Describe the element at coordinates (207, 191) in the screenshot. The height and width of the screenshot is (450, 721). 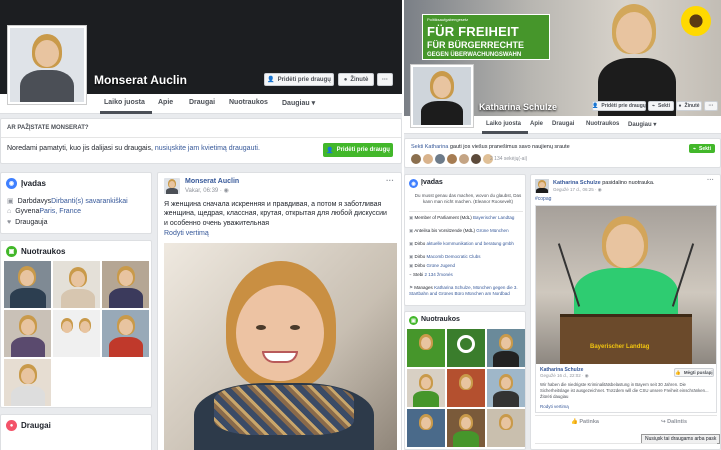
I see `post-time: Vakar, 06:39 · ◉` at that location.